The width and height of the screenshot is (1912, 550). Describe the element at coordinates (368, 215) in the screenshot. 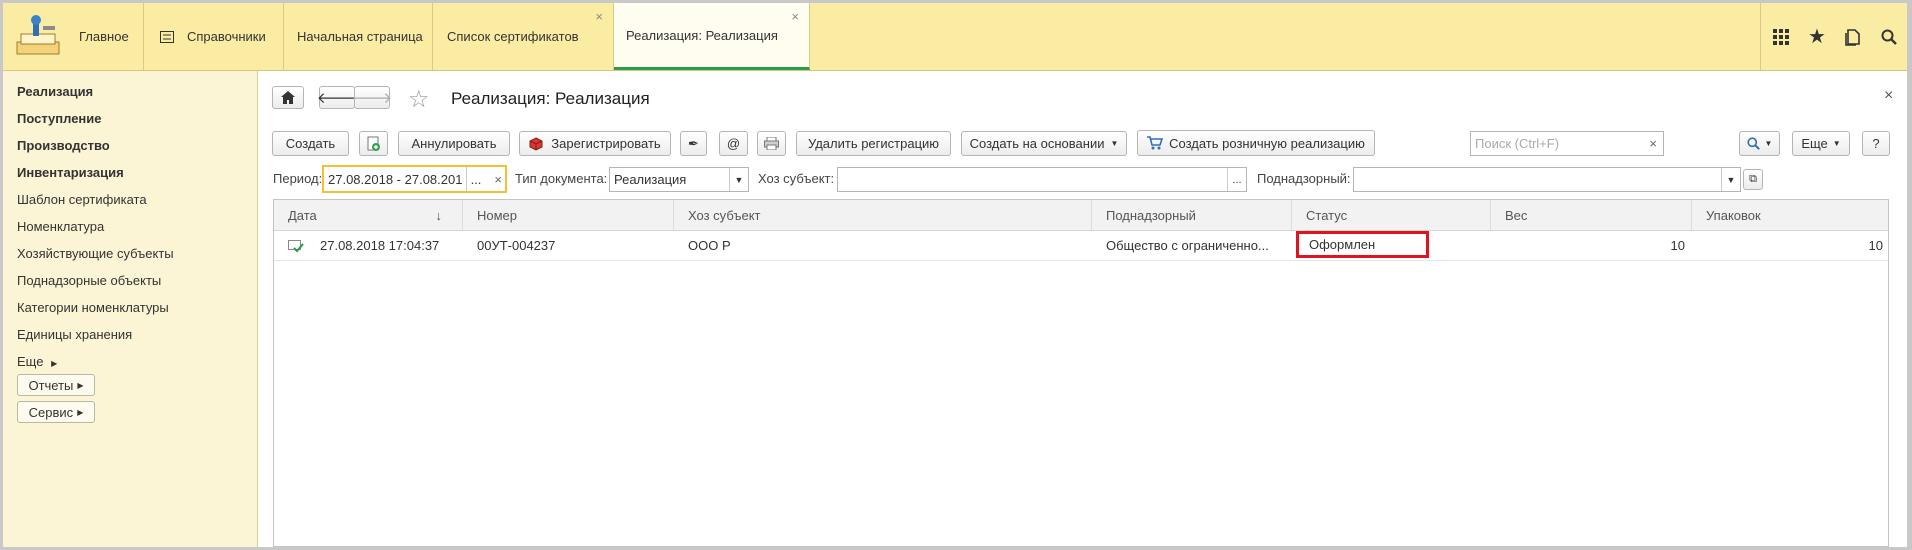

I see `column-header-date: Дата ↓` at that location.